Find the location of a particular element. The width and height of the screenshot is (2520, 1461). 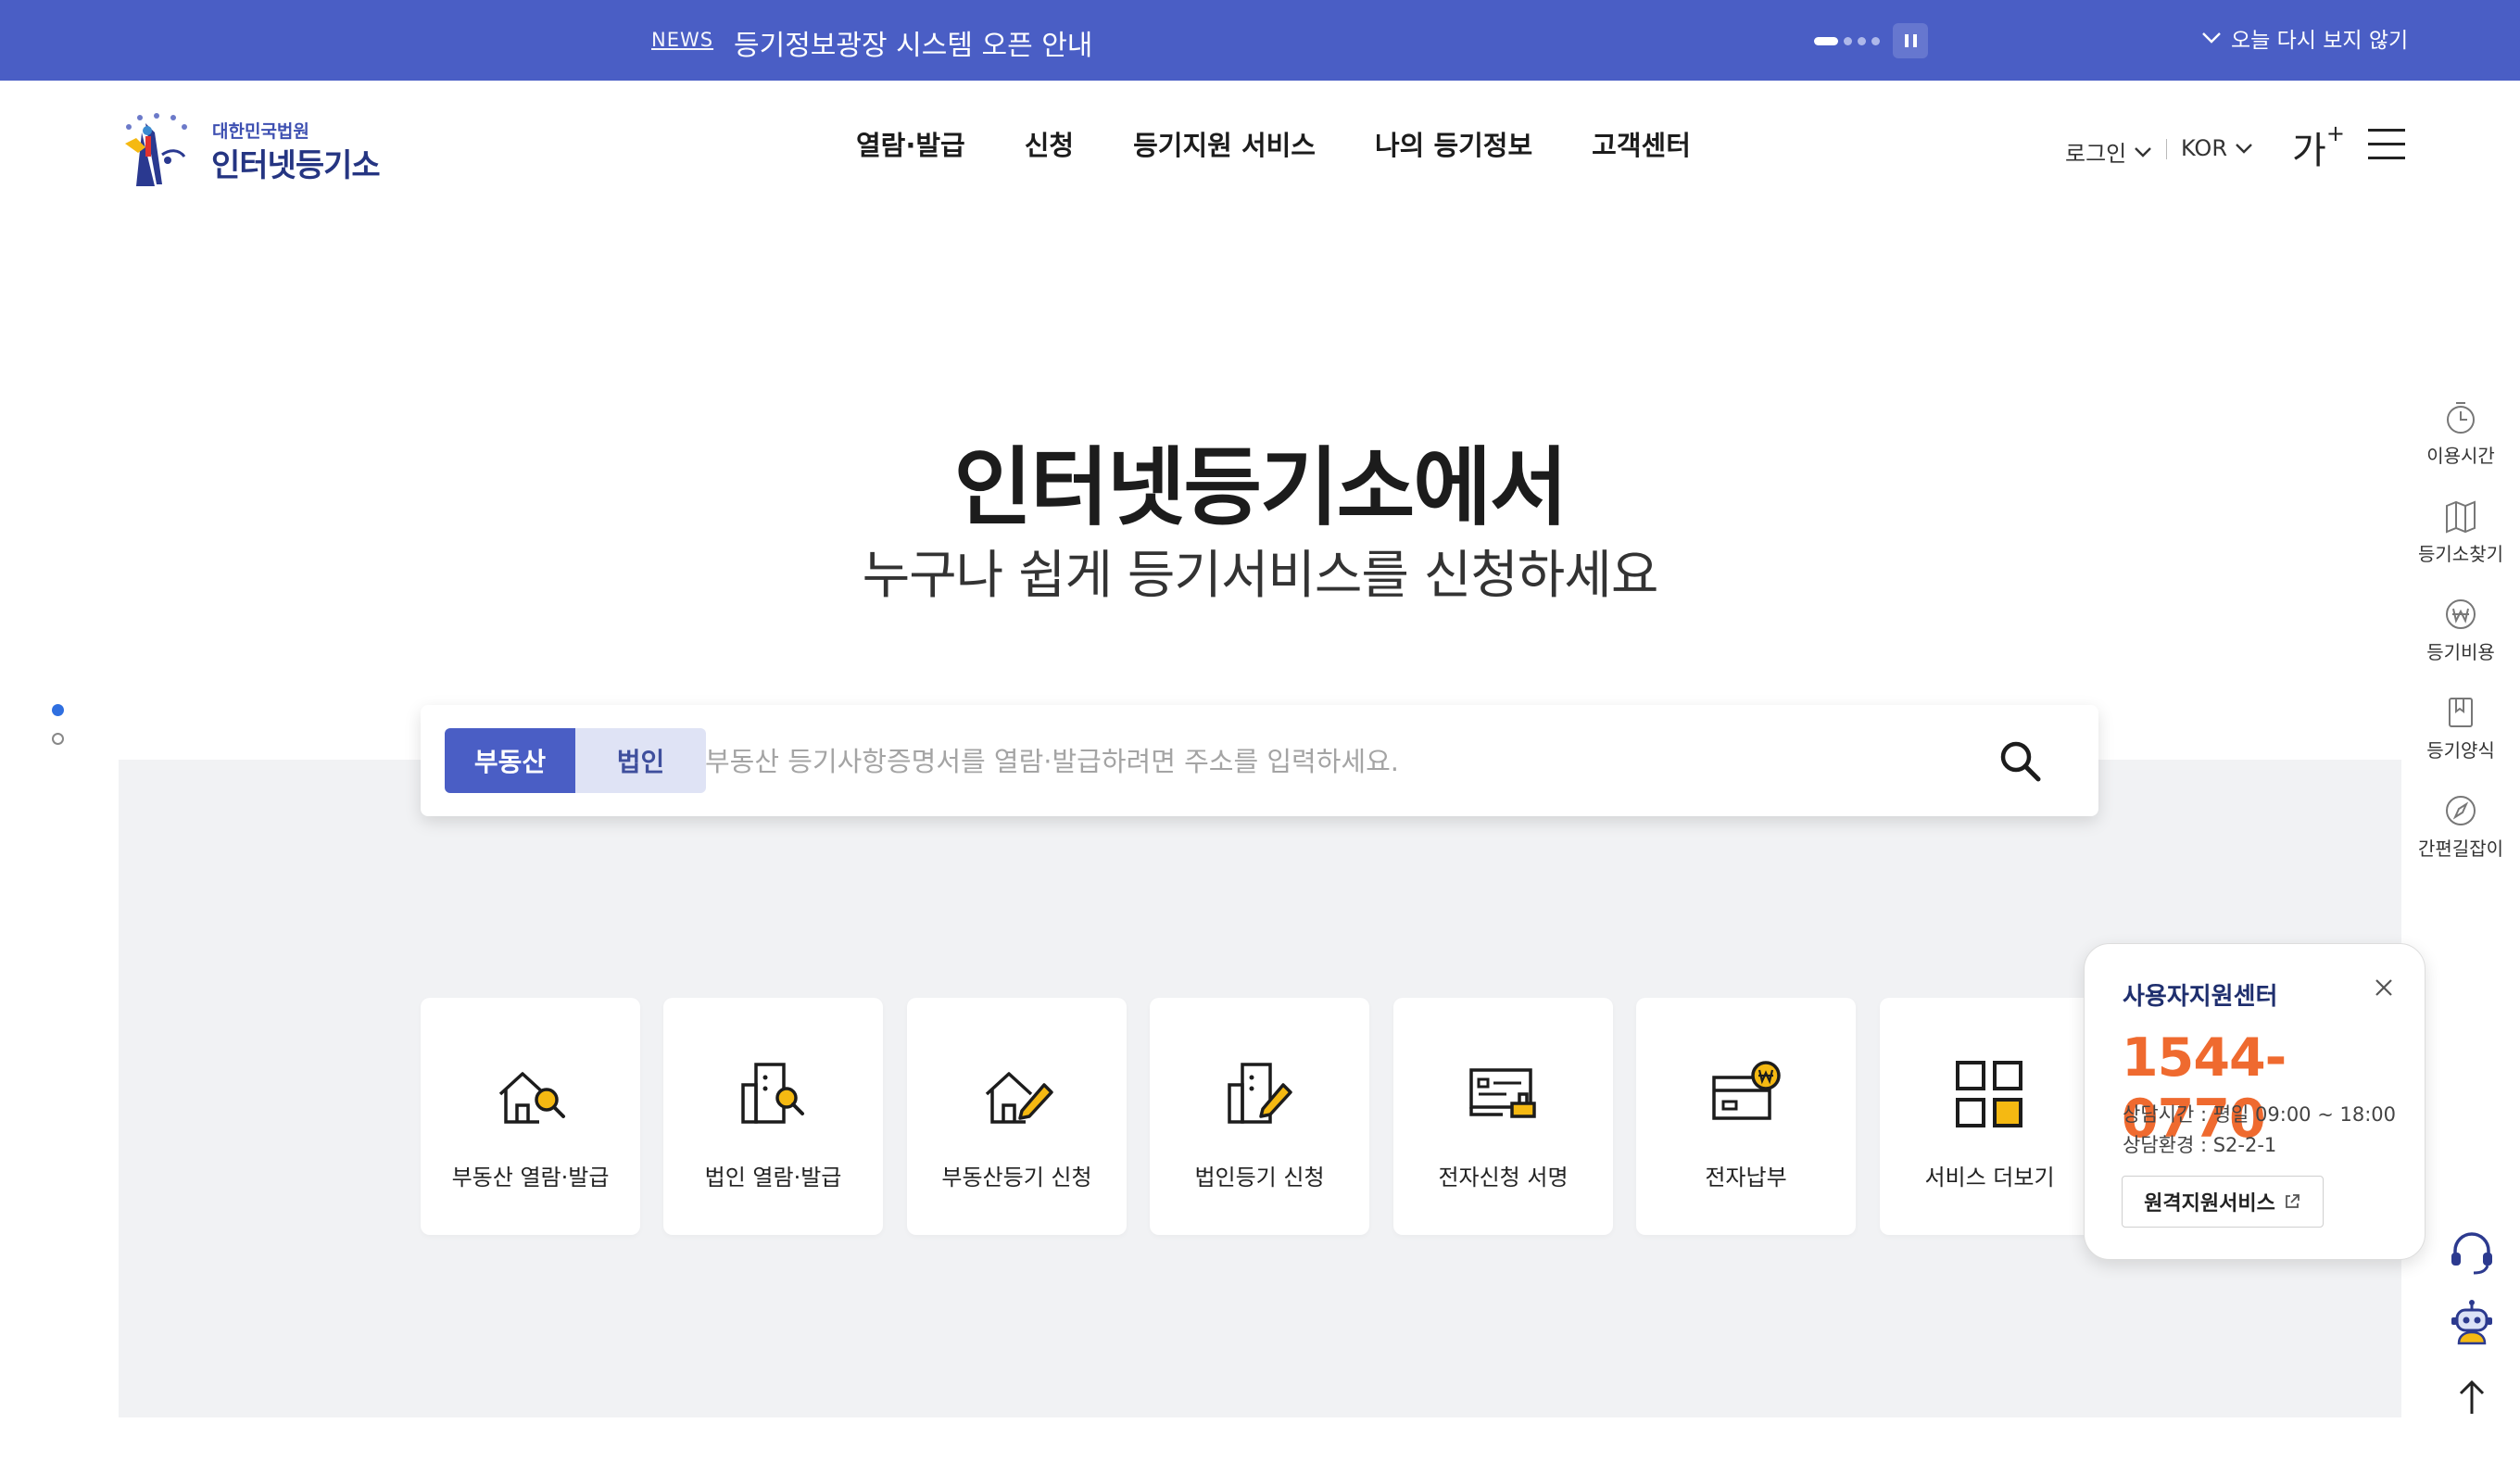

dont-show-today-button: 오늘 다시 보지 않기 is located at coordinates (2304, 38).